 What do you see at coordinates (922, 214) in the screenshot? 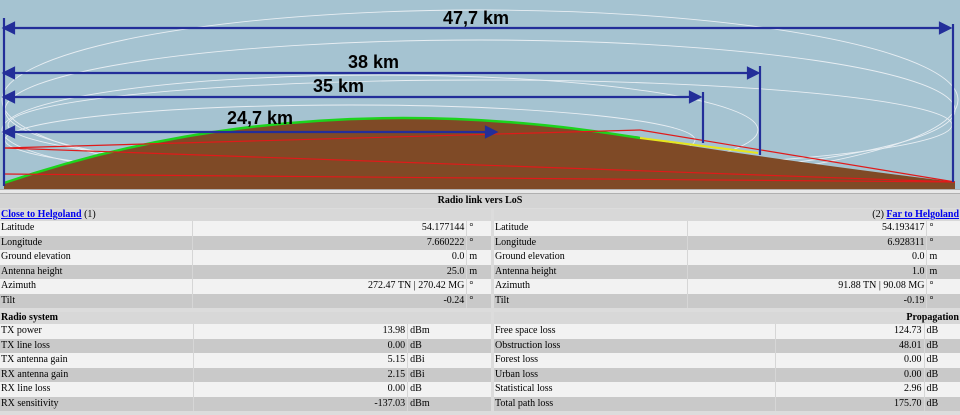
I see `site-2-link: Far to Helgoland` at bounding box center [922, 214].